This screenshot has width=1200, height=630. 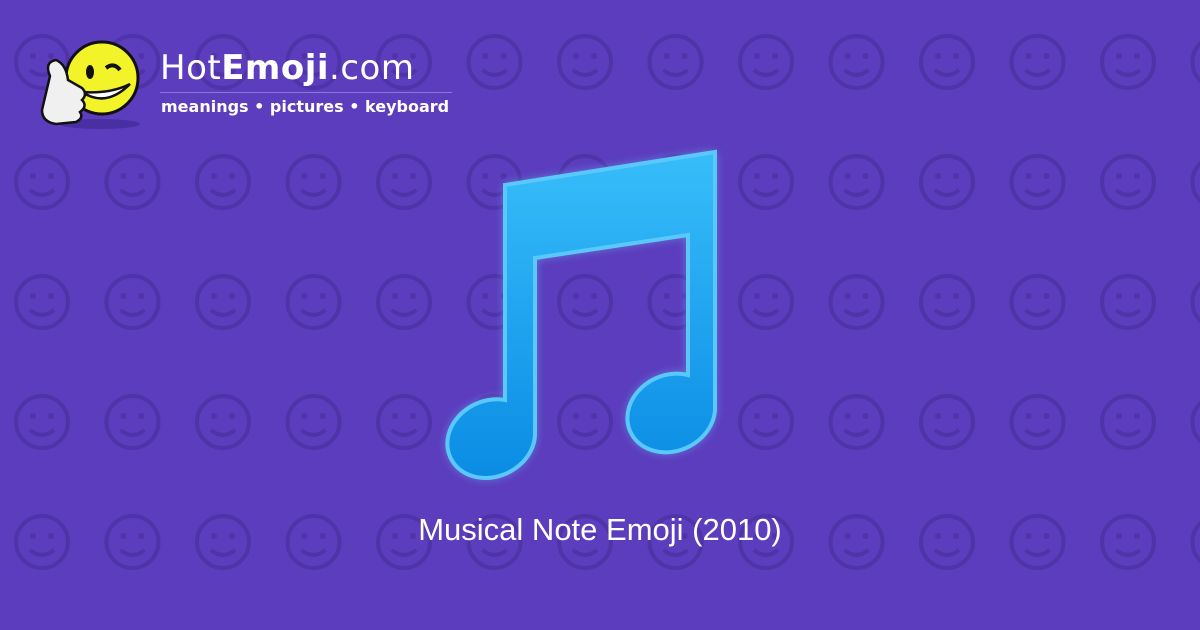 What do you see at coordinates (581, 314) in the screenshot?
I see `musical-note-emoji-icon` at bounding box center [581, 314].